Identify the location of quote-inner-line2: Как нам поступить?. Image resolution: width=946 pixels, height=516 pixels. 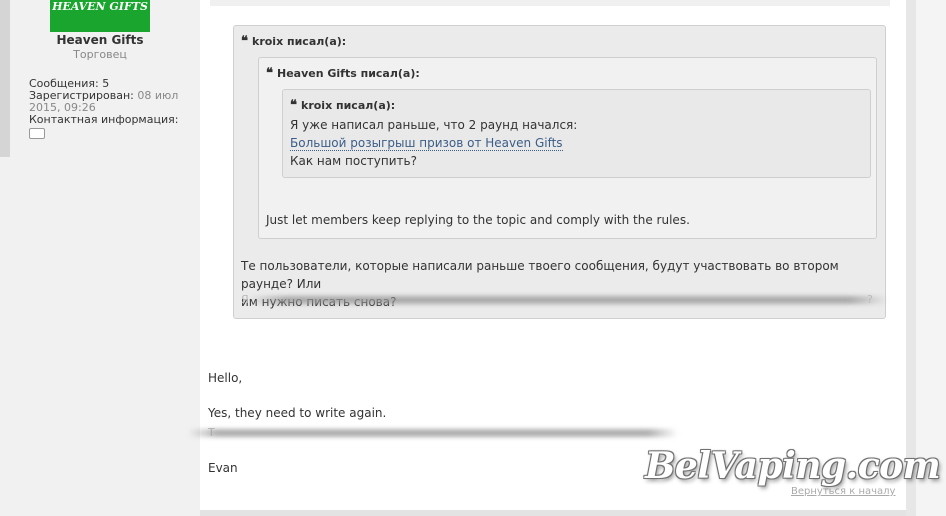
(353, 161).